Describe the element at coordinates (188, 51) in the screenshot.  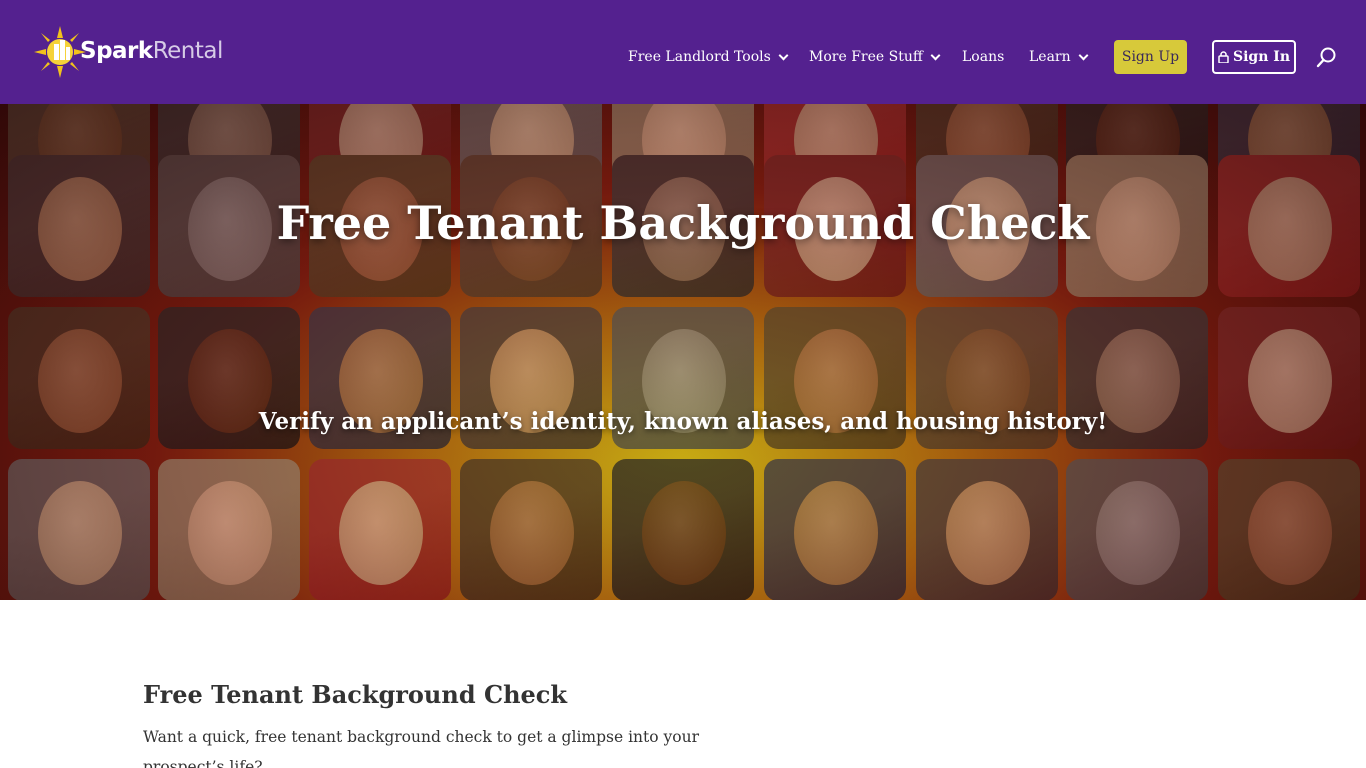
I see `logo-rental-text: Rental` at that location.